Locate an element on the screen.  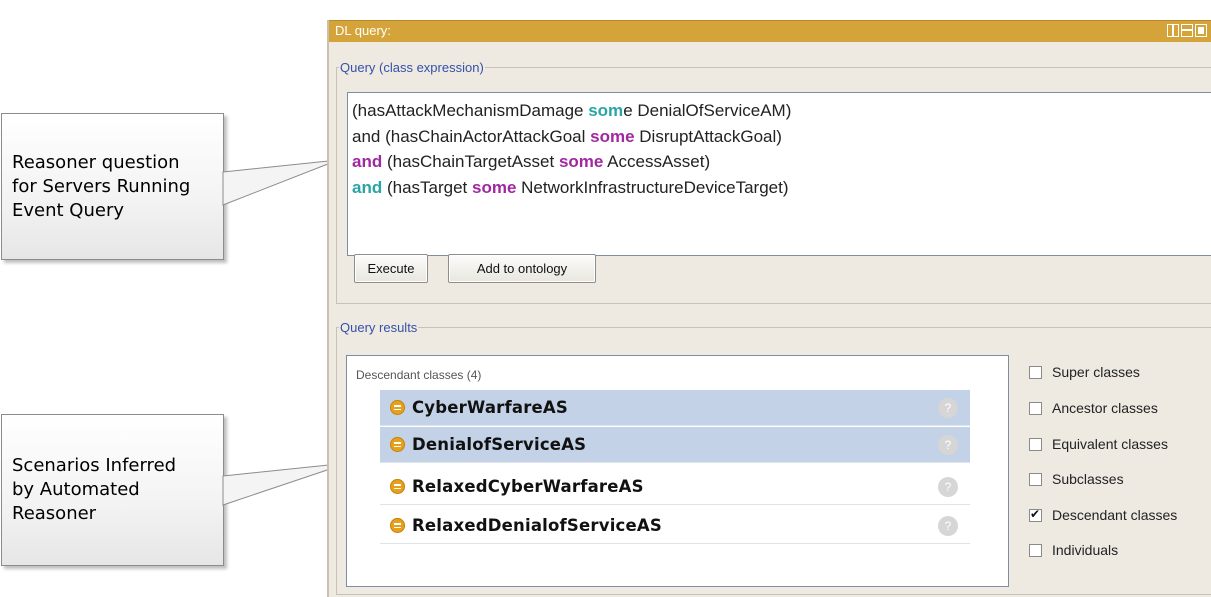
list-item-label: CyberWarfareAS is located at coordinates (490, 407).